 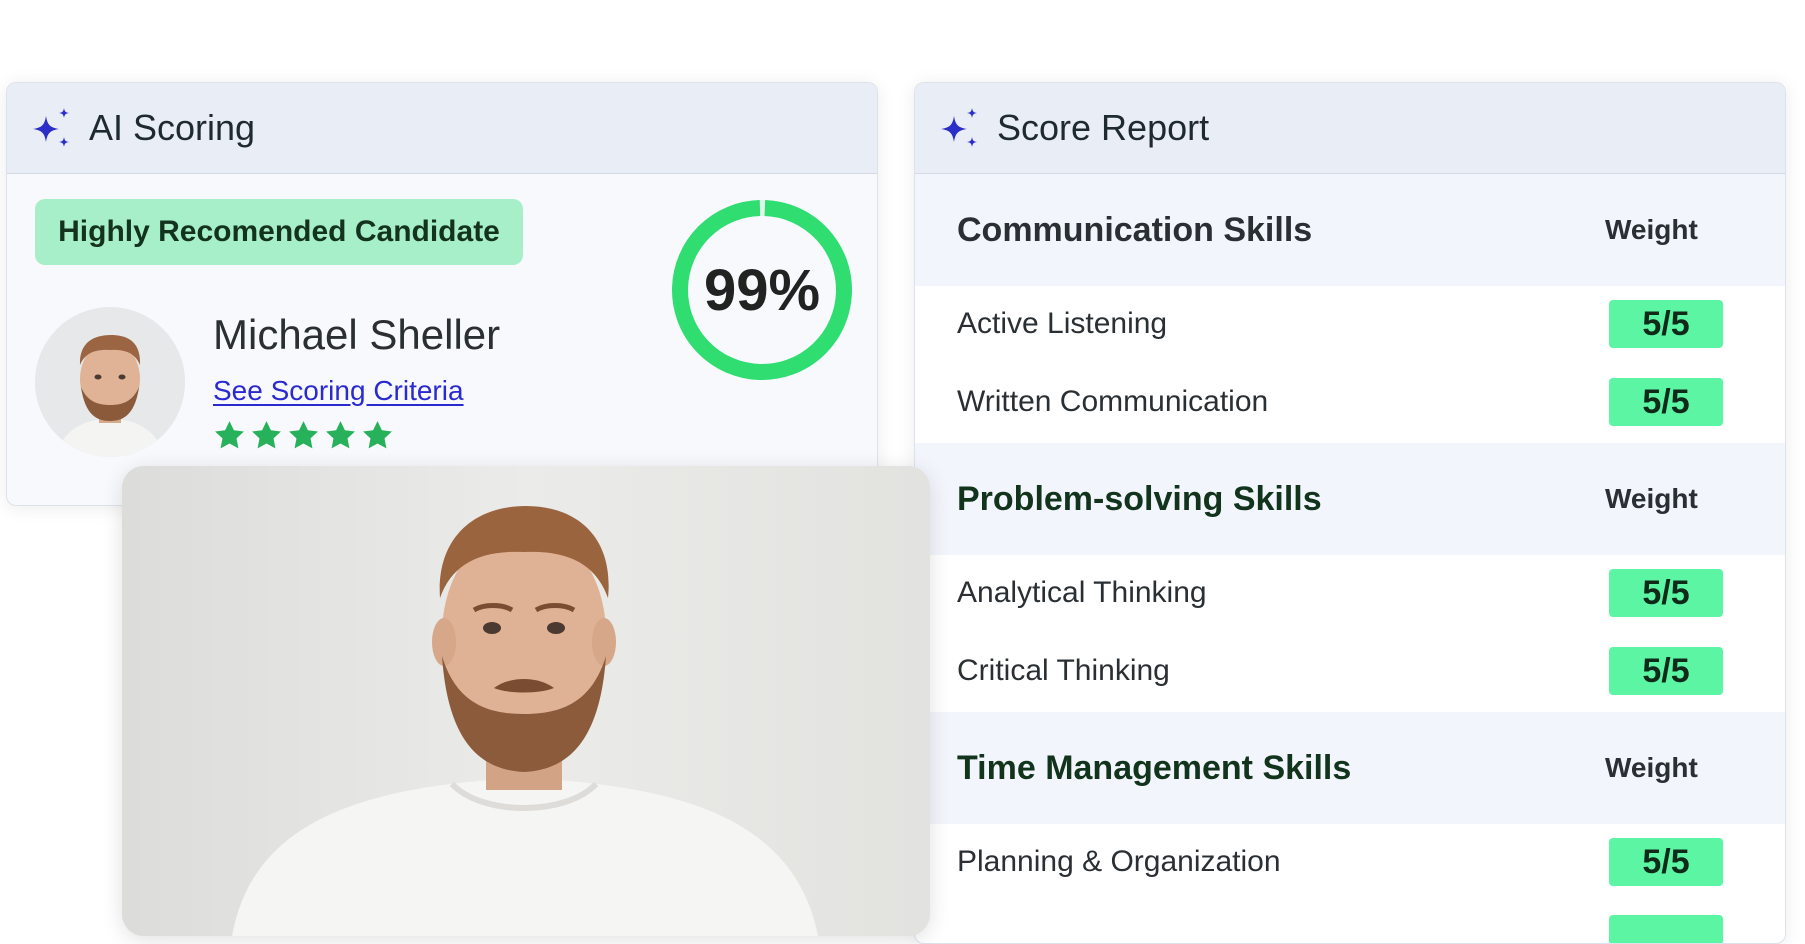 I want to click on see-scoring-criteria-link: See Scoring Criteria, so click(x=338, y=391).